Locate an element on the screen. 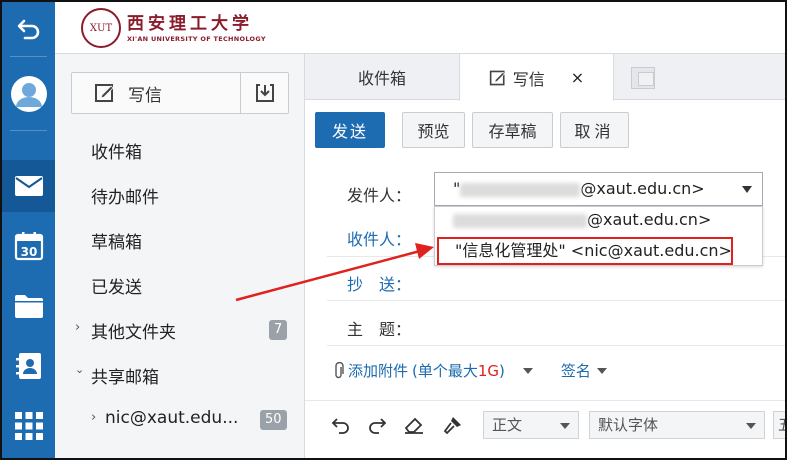 The image size is (787, 460). logo-text: 西安理工大学 XI'AN UNIVERSITY OF TECHNOLOGY is located at coordinates (196, 28).